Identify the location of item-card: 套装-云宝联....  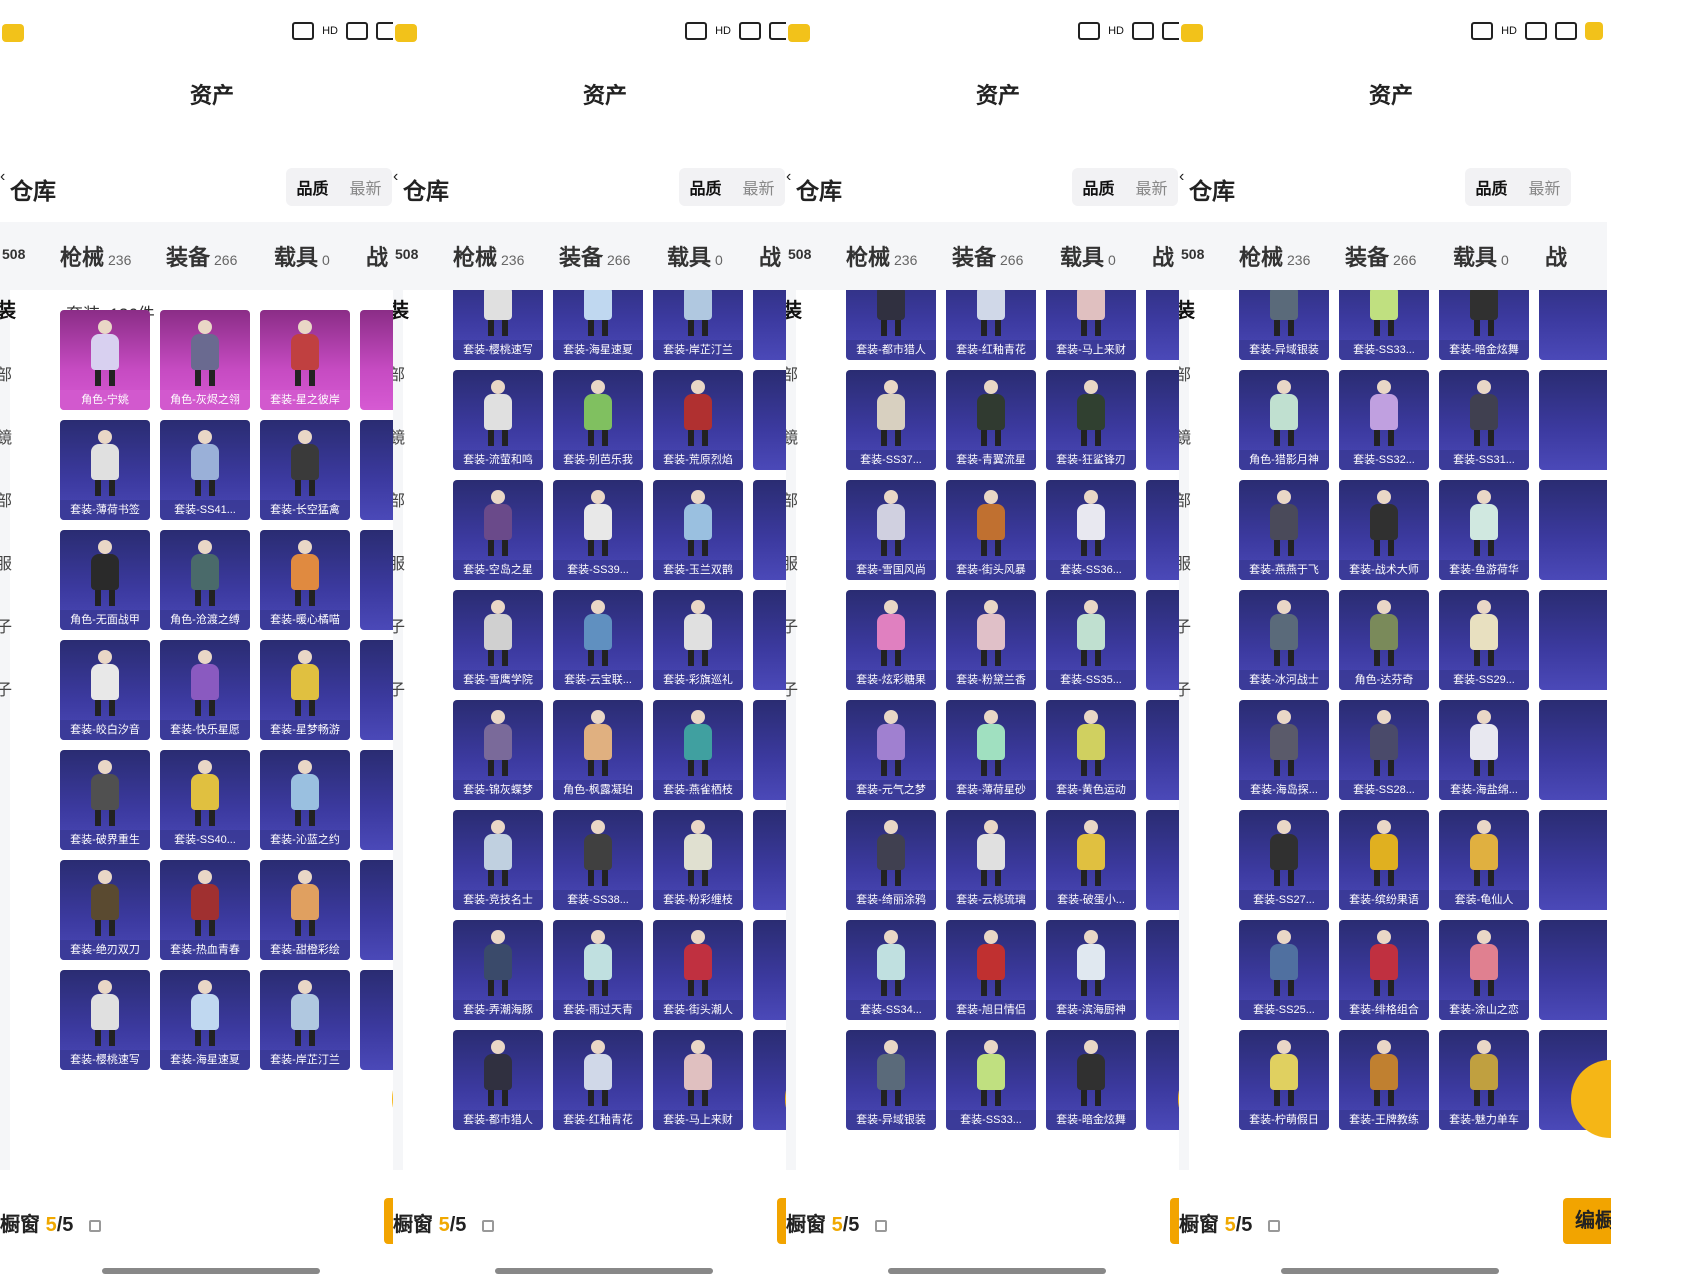
(598, 640).